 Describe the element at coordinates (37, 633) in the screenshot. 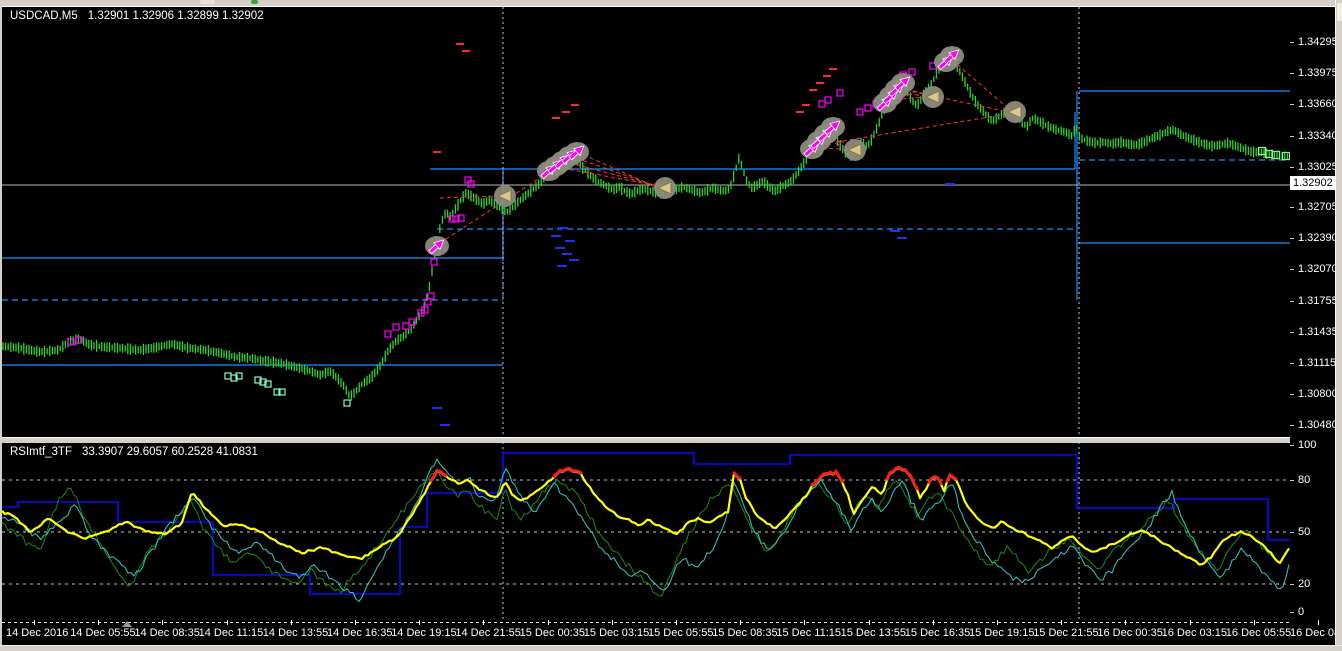

I see `time-axis-label: 14 Dec 2016` at that location.